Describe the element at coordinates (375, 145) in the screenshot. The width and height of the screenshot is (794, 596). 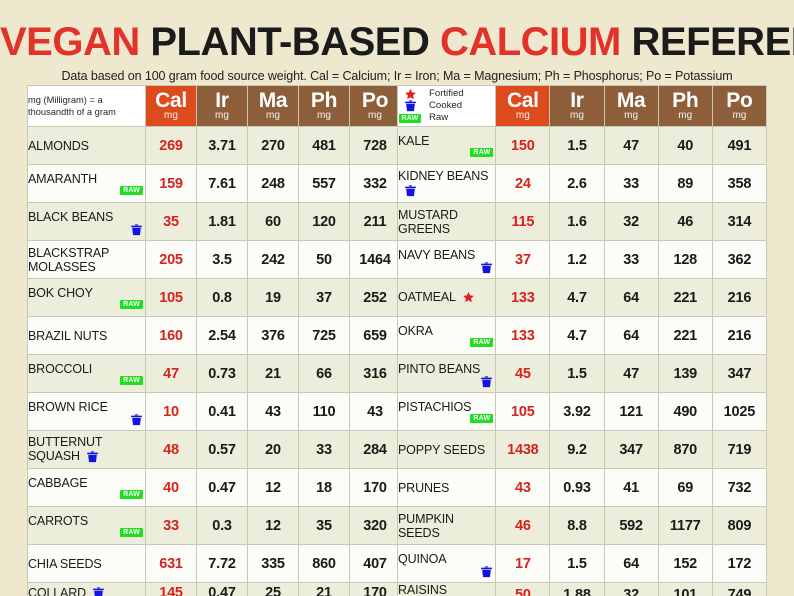
I see `value-po: 728` at that location.